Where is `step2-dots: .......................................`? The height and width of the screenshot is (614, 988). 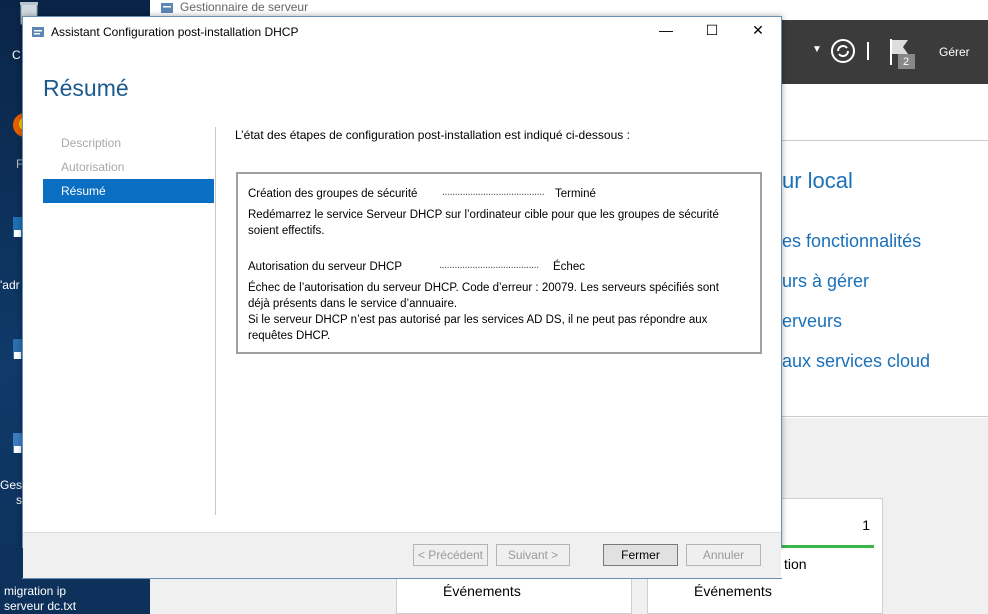
step2-dots: ....................................... is located at coordinates (489, 265).